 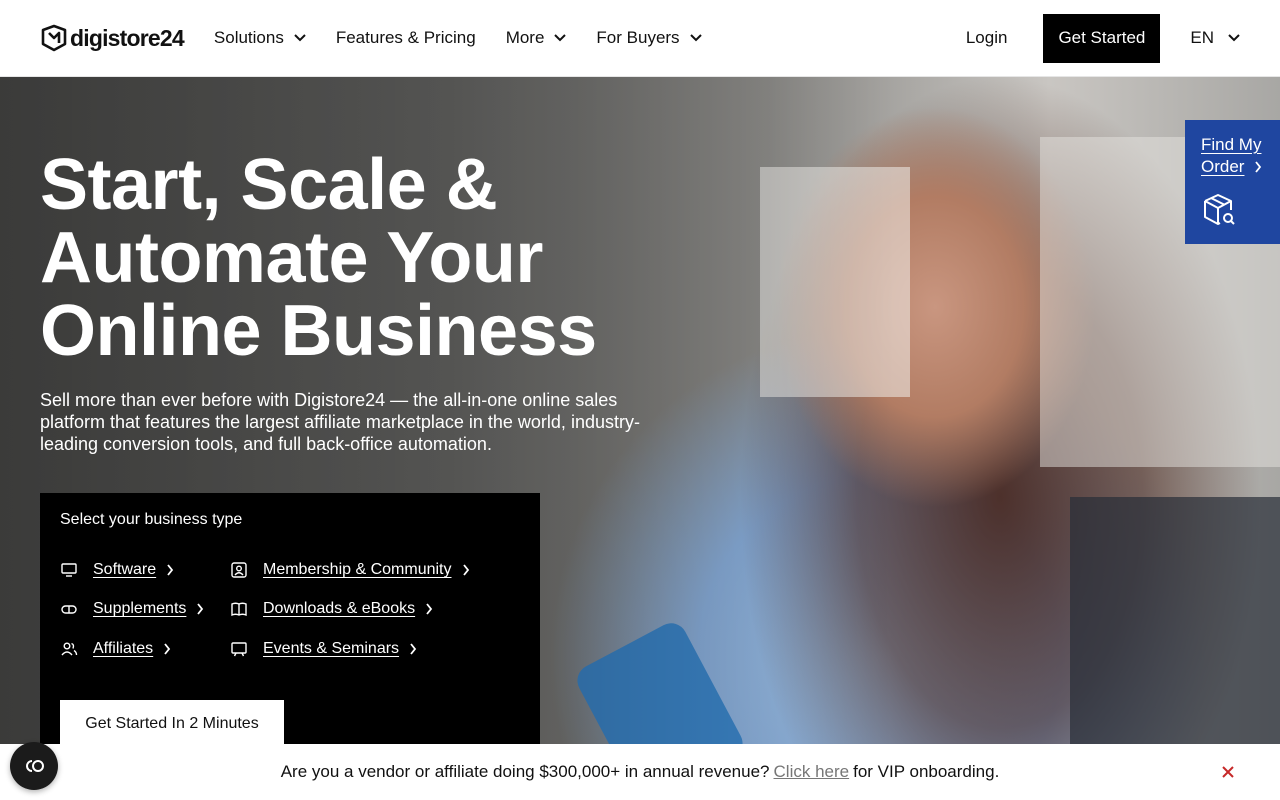 I want to click on nav-features-pricing-label: Features & Pricing, so click(x=405, y=37).